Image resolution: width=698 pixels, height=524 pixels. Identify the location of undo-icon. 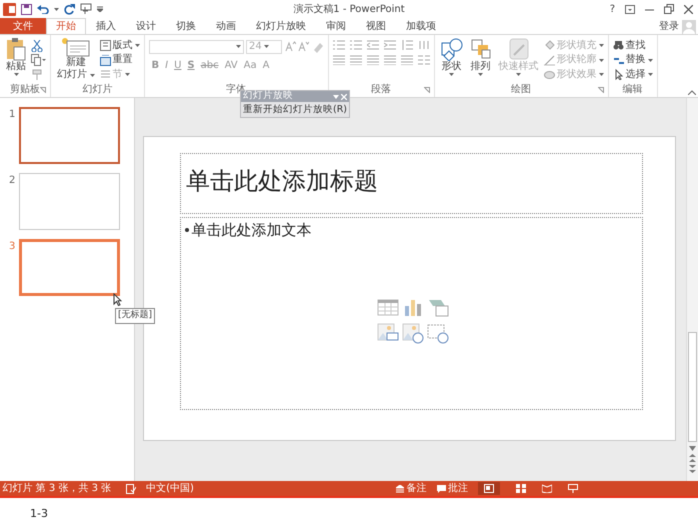
(42, 9).